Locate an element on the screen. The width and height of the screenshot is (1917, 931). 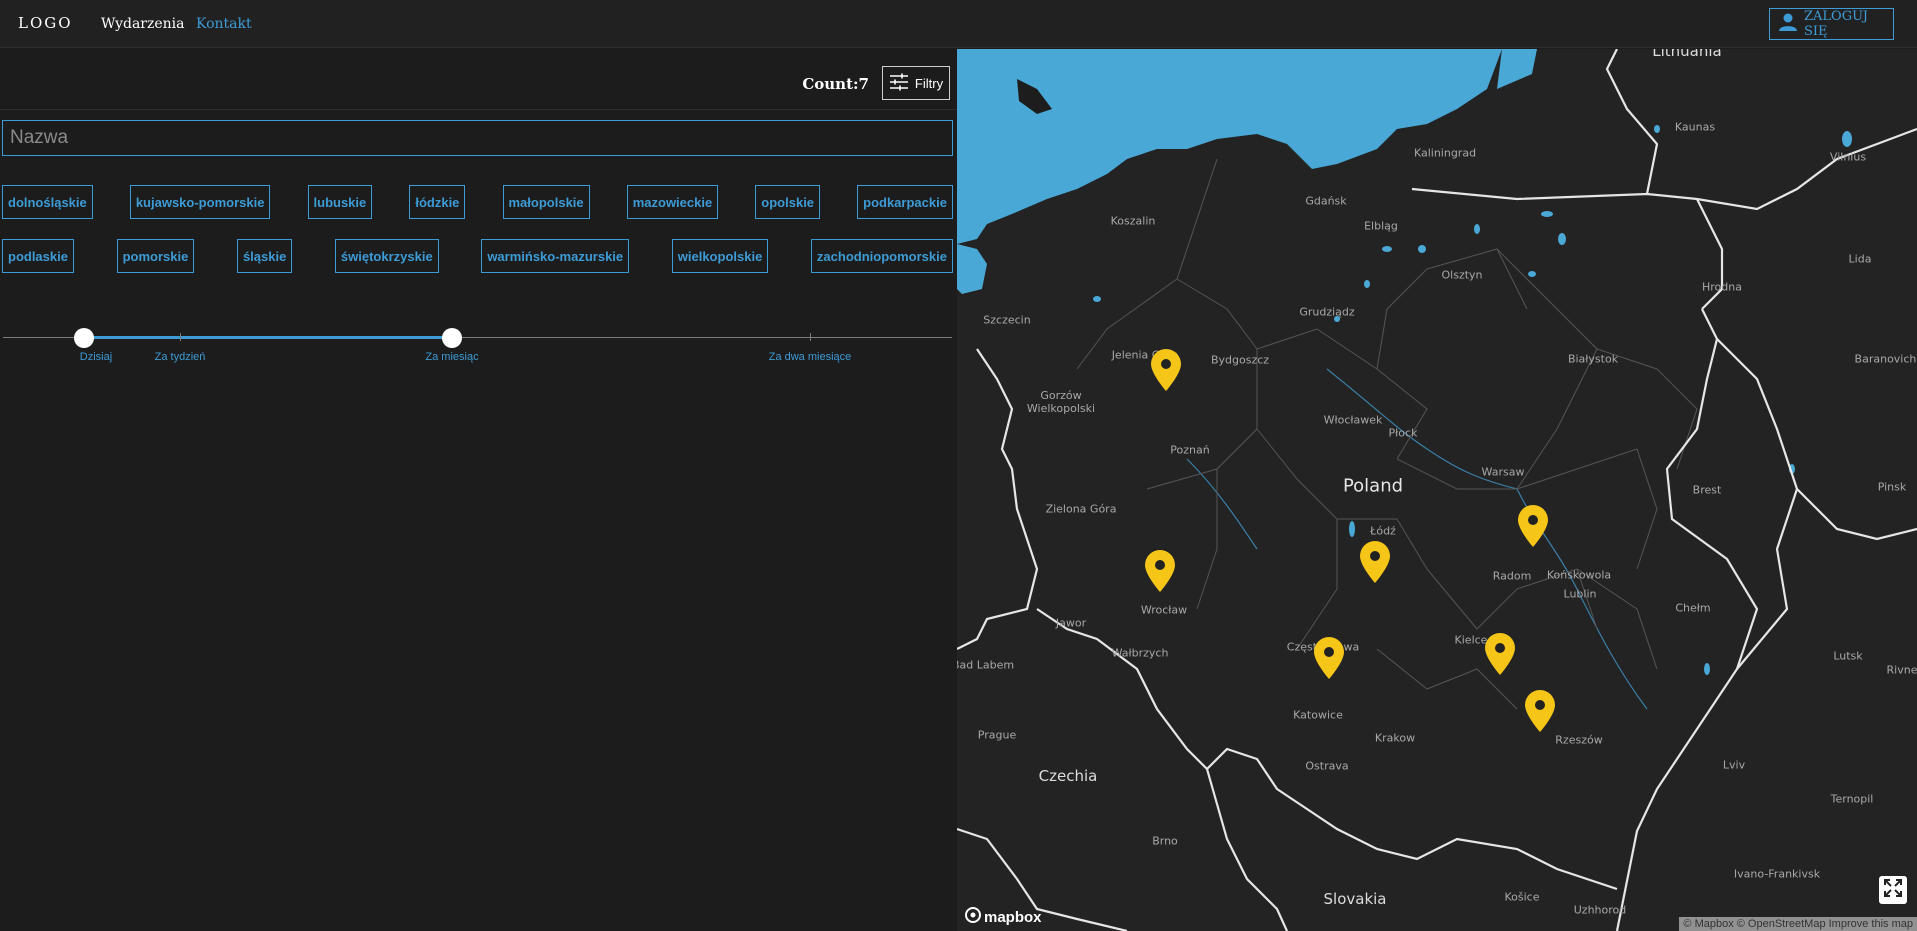
login-button: ZALOGUJ SIĘ is located at coordinates (1831, 24).